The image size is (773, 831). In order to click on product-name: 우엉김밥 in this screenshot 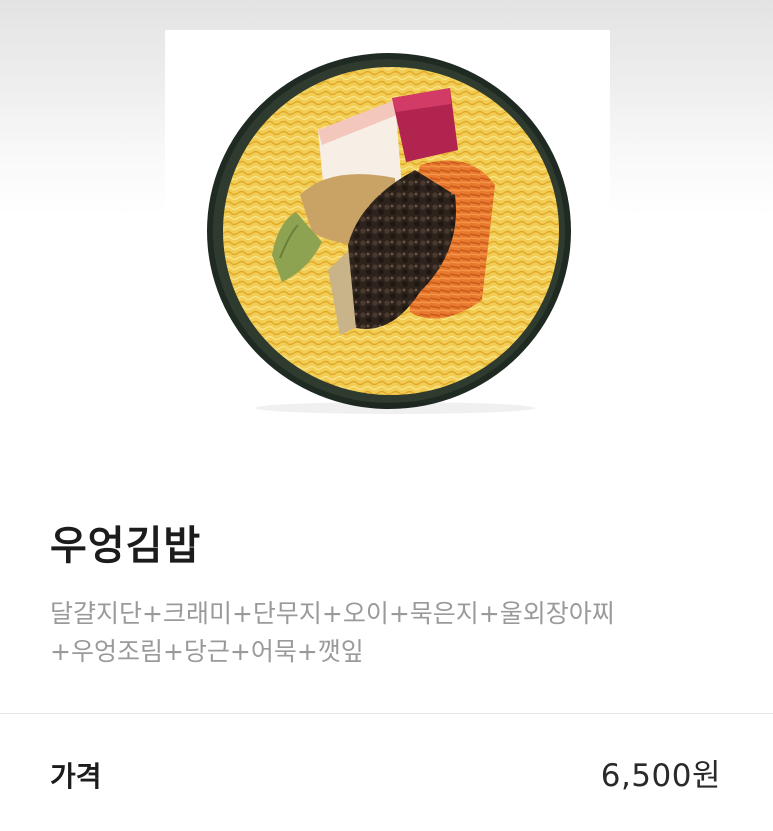, I will do `click(126, 546)`.